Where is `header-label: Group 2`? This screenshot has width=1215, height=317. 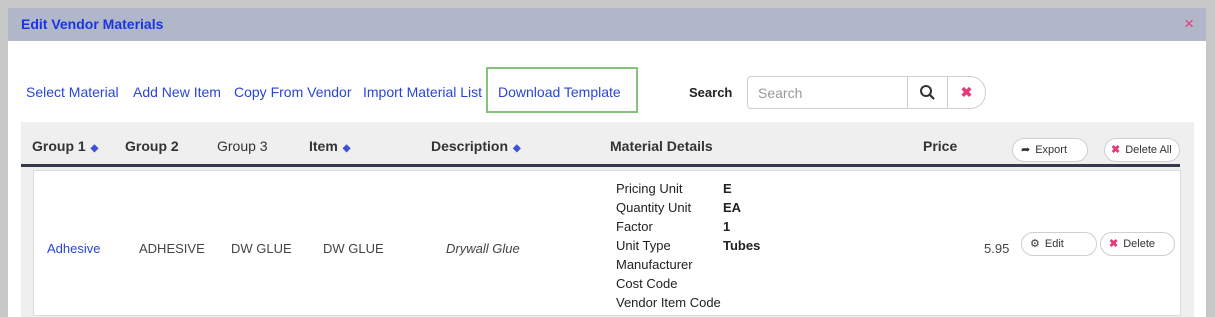 header-label: Group 2 is located at coordinates (152, 146).